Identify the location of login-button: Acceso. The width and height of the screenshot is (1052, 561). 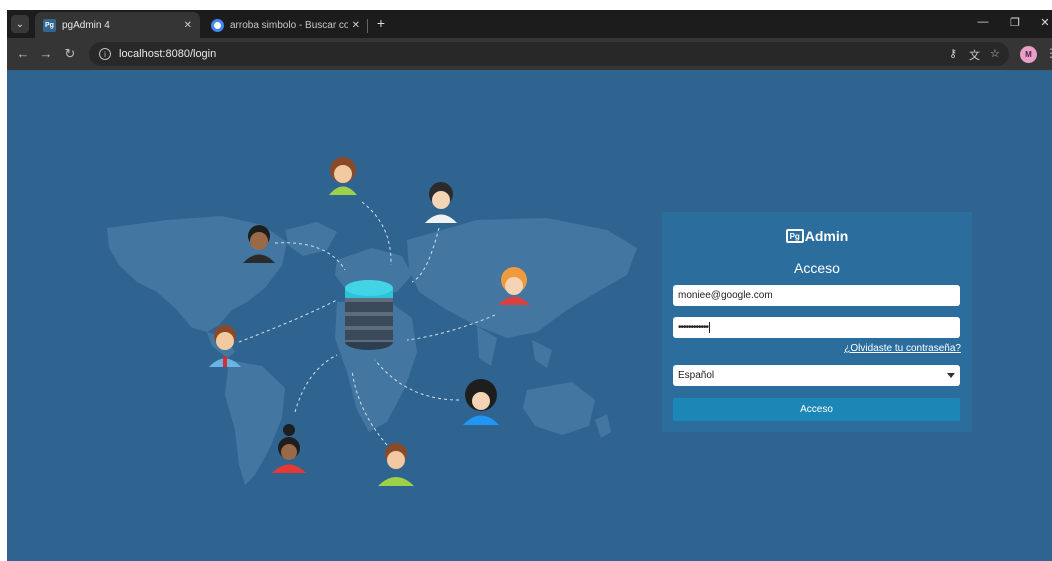
(816, 409).